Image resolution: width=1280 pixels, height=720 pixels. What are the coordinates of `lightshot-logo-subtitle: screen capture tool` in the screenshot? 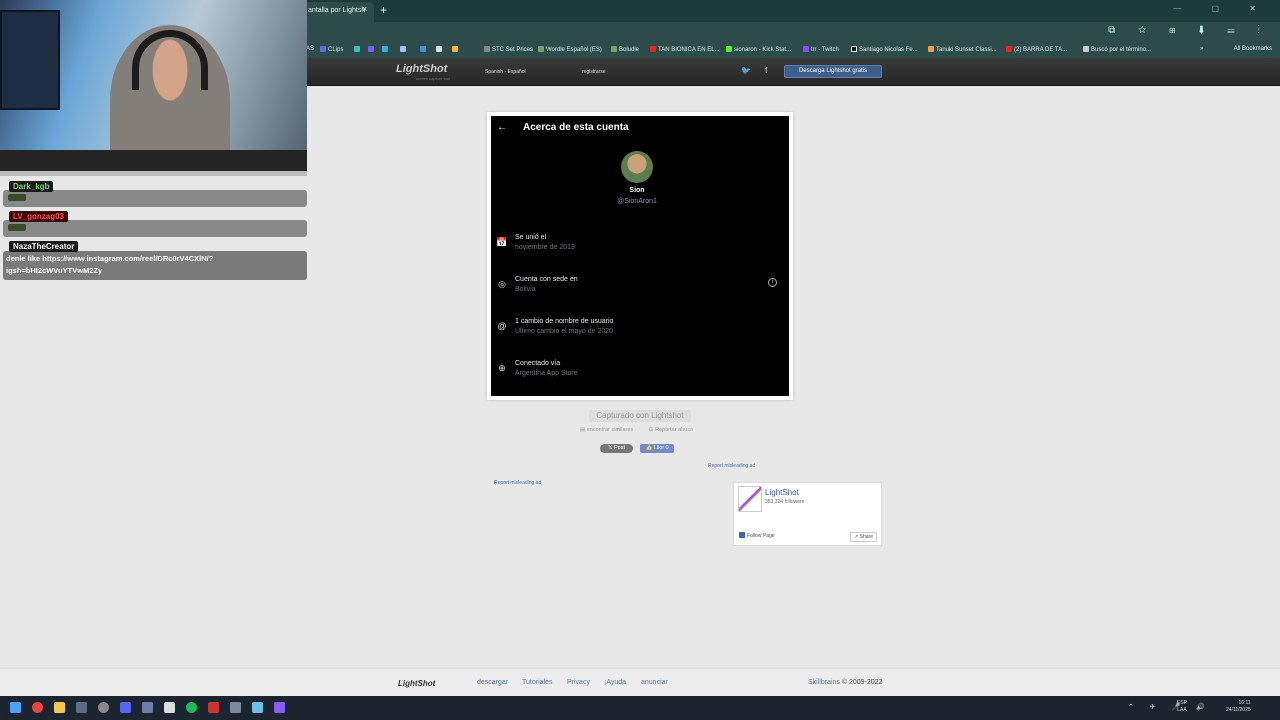 It's located at (433, 78).